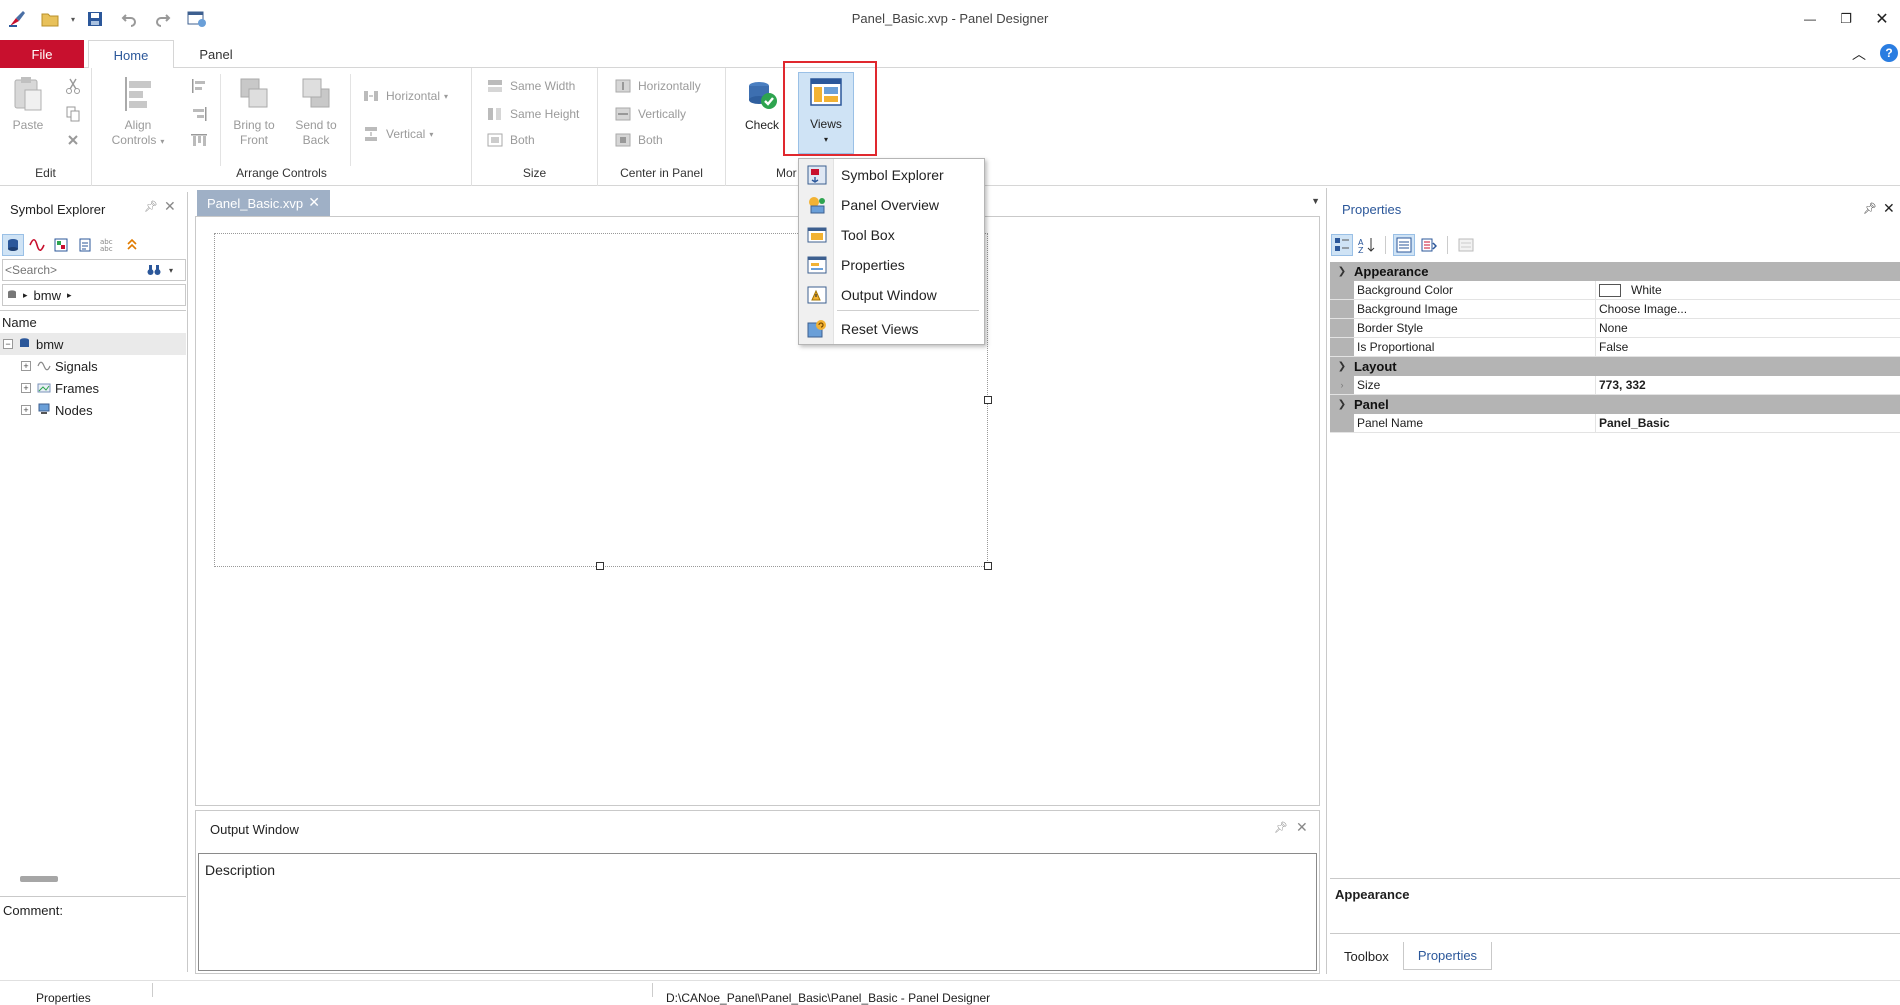 The width and height of the screenshot is (1900, 1005). Describe the element at coordinates (93, 322) in the screenshot. I see `tree-column-header: Name` at that location.